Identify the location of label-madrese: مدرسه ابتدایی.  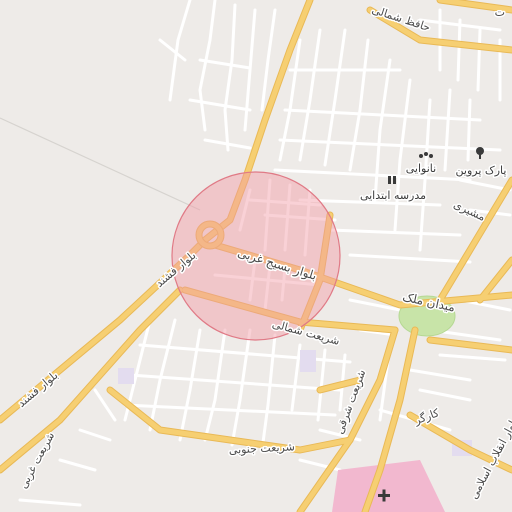
(393, 195).